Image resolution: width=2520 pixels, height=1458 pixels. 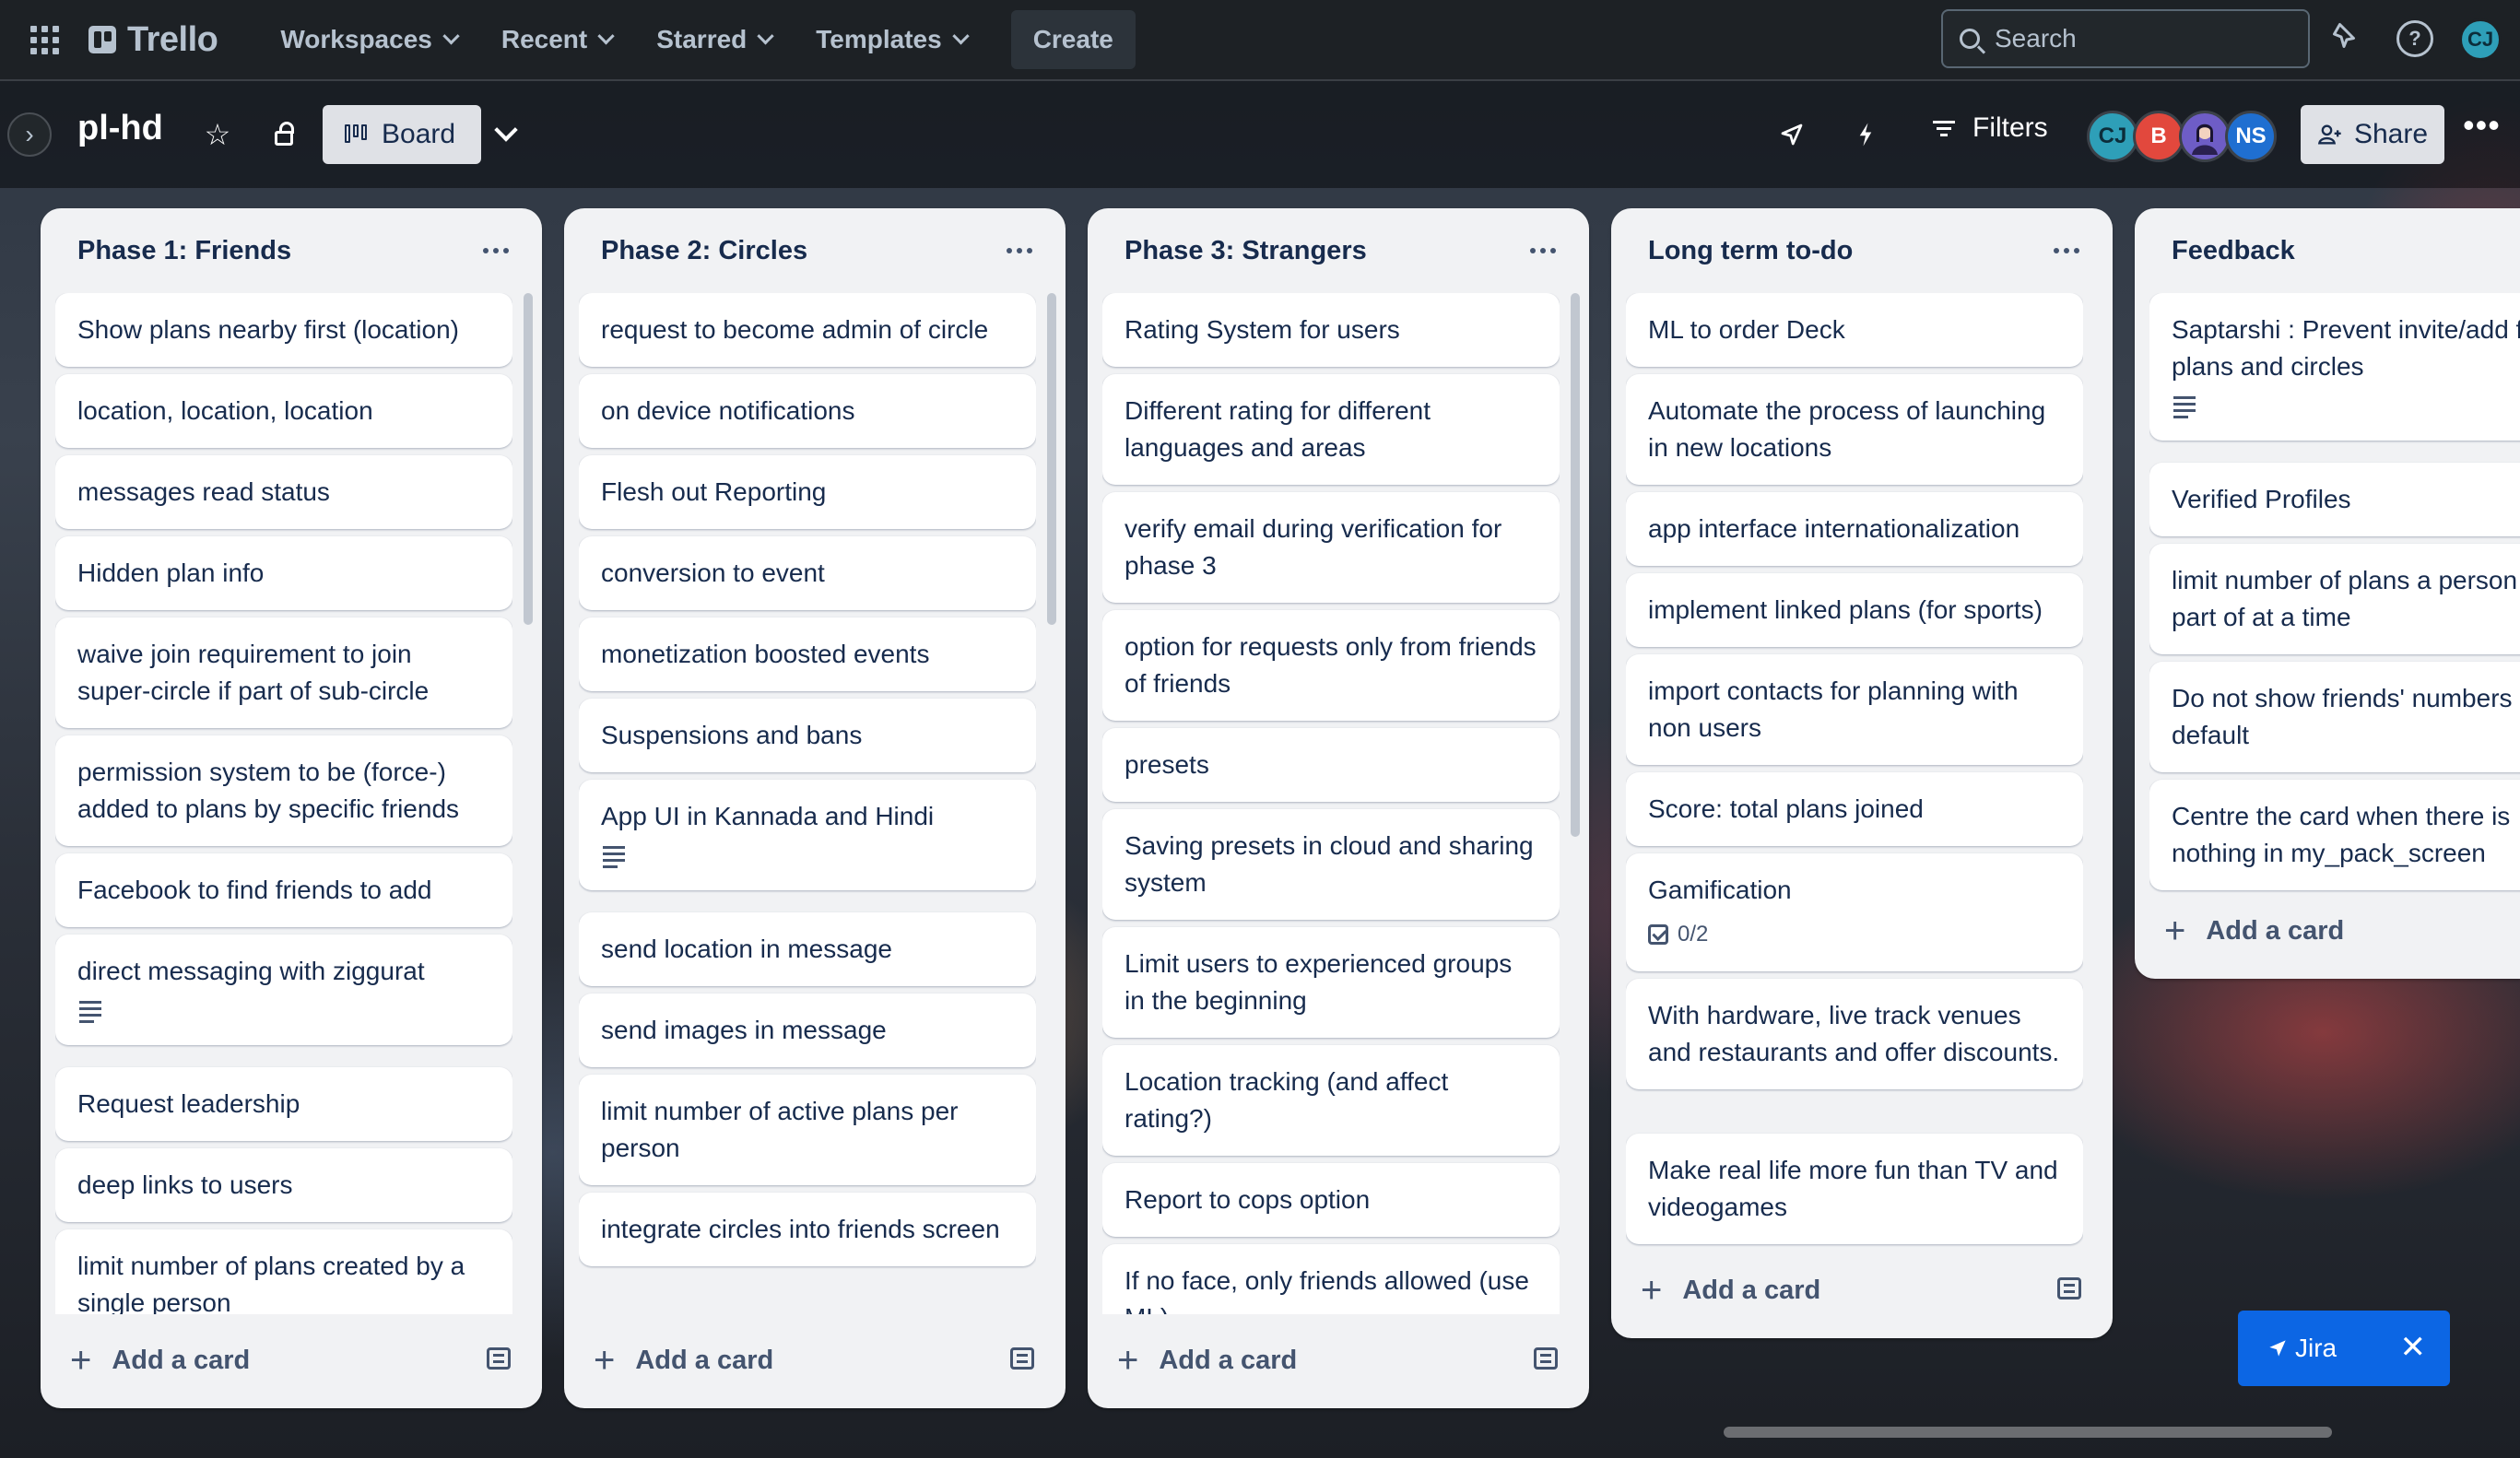 I want to click on card: location, location, location, so click(x=283, y=411).